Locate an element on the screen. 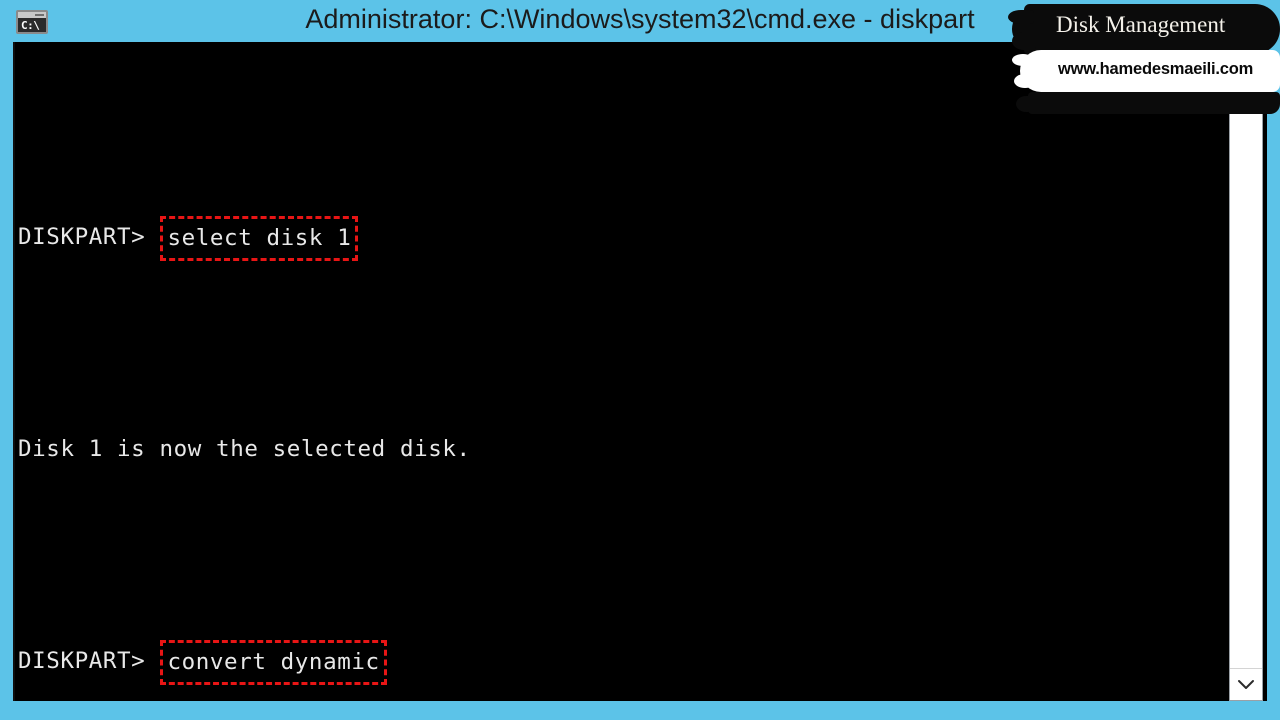 The image size is (1280, 720). console-line-command: DISKPART> convert dynamic is located at coordinates (613, 661).